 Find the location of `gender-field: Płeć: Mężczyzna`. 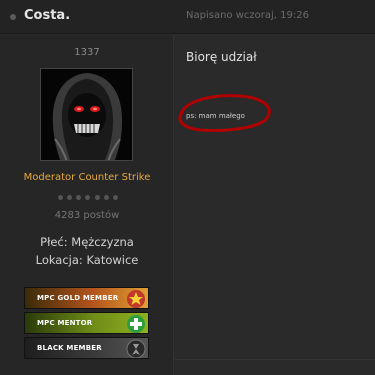

gender-field: Płeć: Mężczyzna is located at coordinates (87, 242).